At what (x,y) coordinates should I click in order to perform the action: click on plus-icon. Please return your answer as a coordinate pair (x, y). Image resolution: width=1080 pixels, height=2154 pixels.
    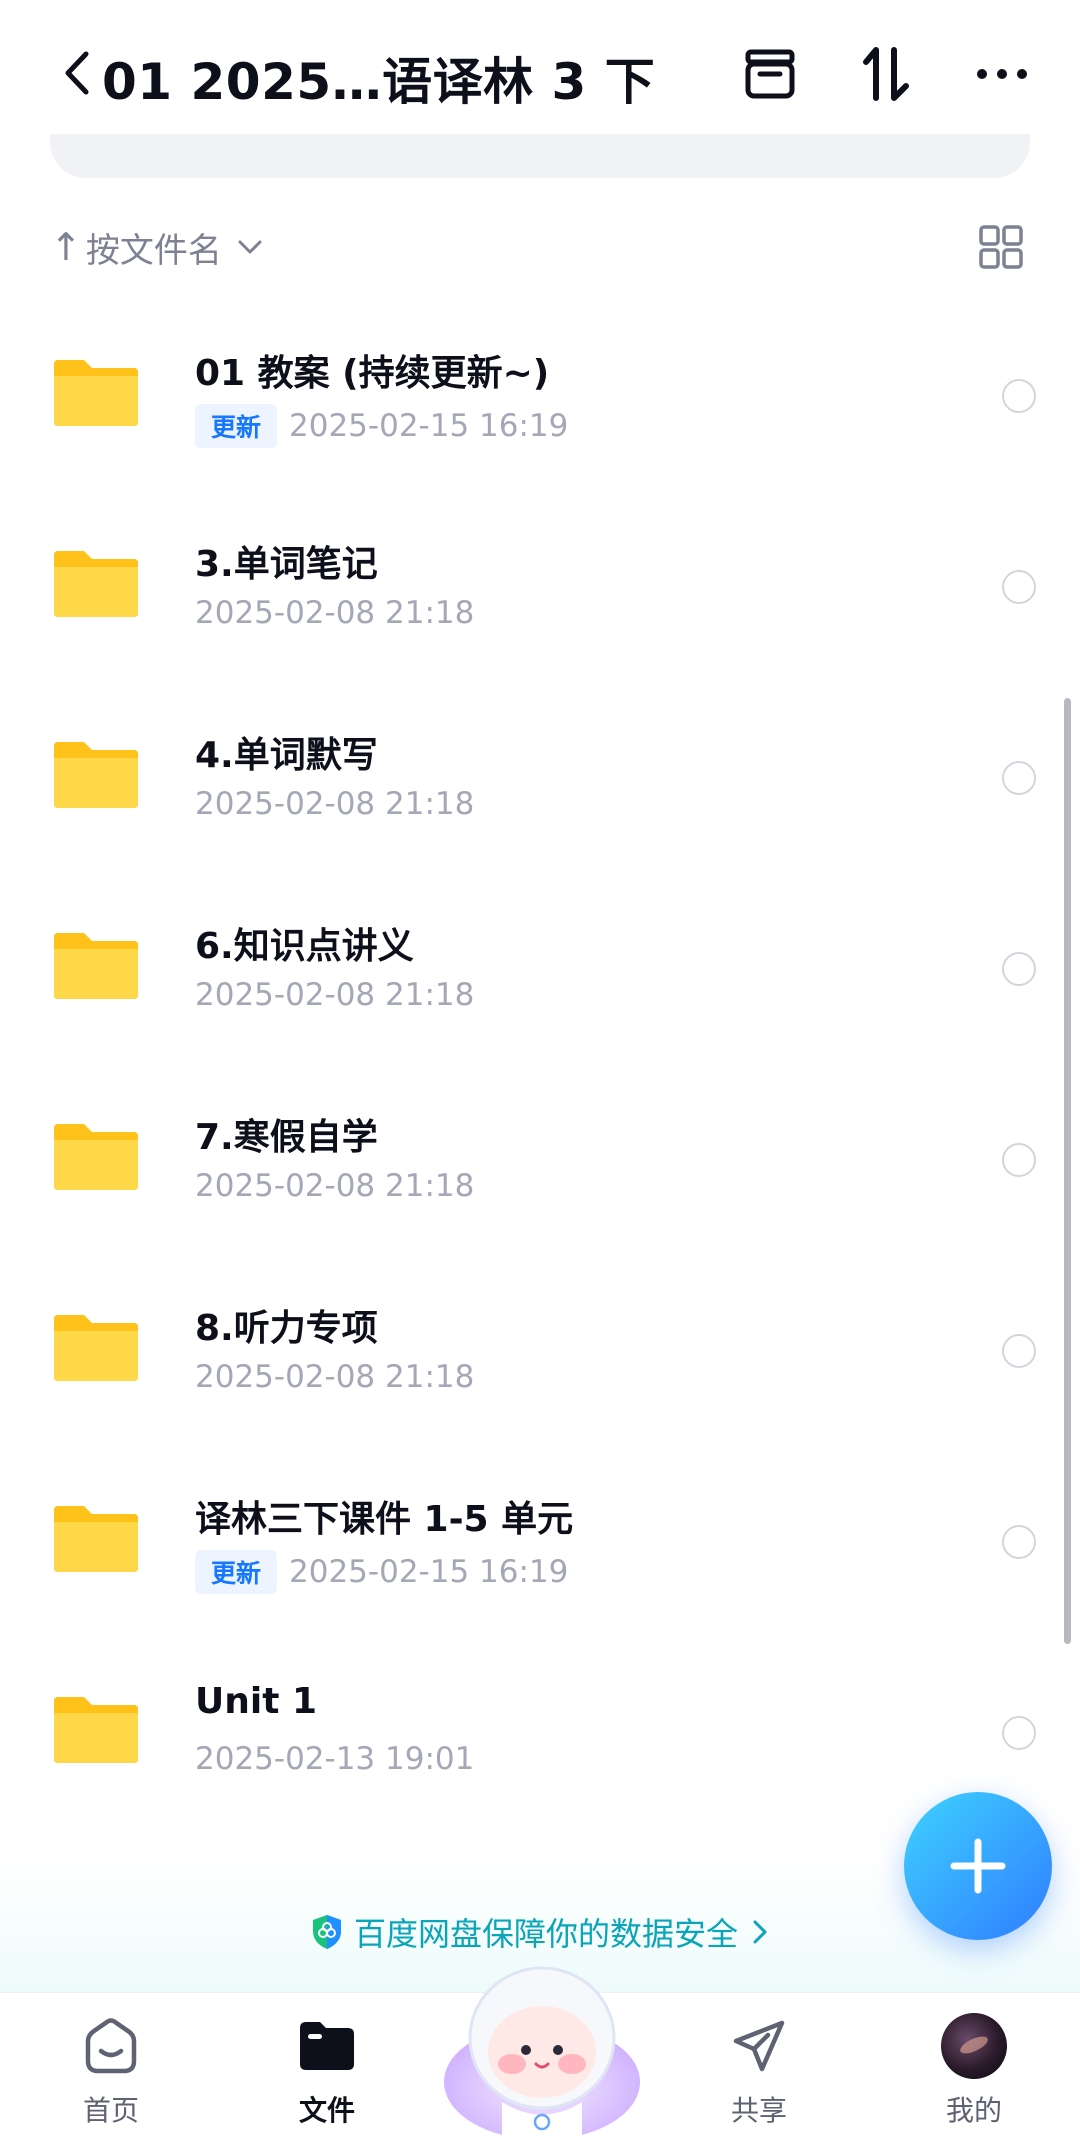
    Looking at the image, I should click on (978, 1866).